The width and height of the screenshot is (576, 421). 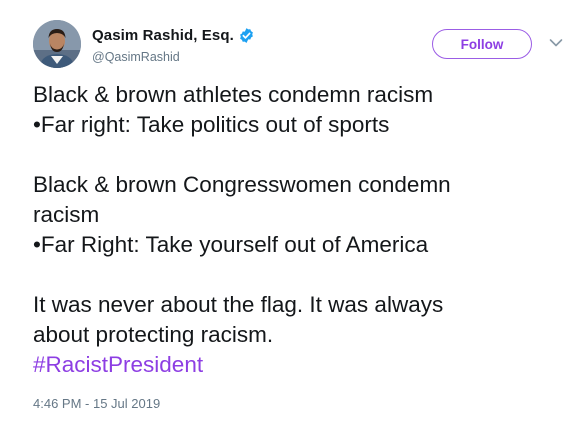 I want to click on tweet-line: •Far Right: Take yourself out of America, so click(x=231, y=244).